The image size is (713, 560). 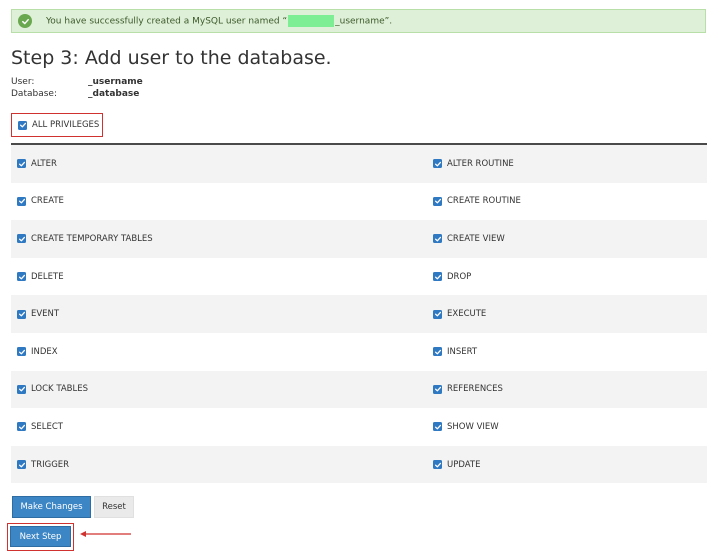 I want to click on privilege-checkbox-create-routine: CREATE ROUTINE, so click(x=477, y=201).